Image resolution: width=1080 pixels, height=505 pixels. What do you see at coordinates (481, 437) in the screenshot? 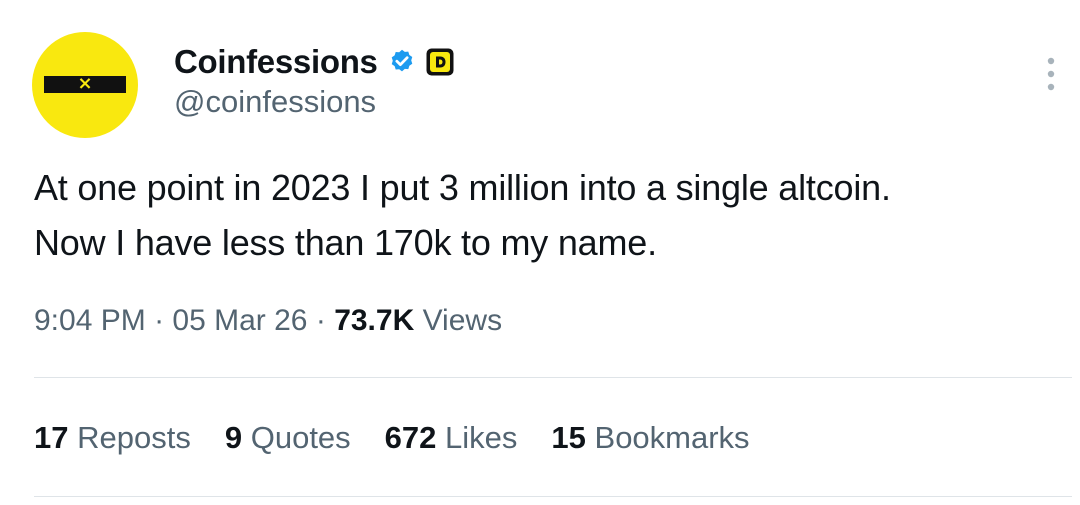
I see `likes-label: Likes` at bounding box center [481, 437].